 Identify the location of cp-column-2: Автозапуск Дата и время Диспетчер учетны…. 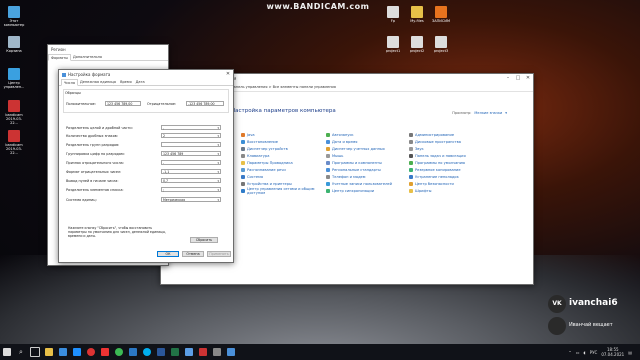
(366, 162).